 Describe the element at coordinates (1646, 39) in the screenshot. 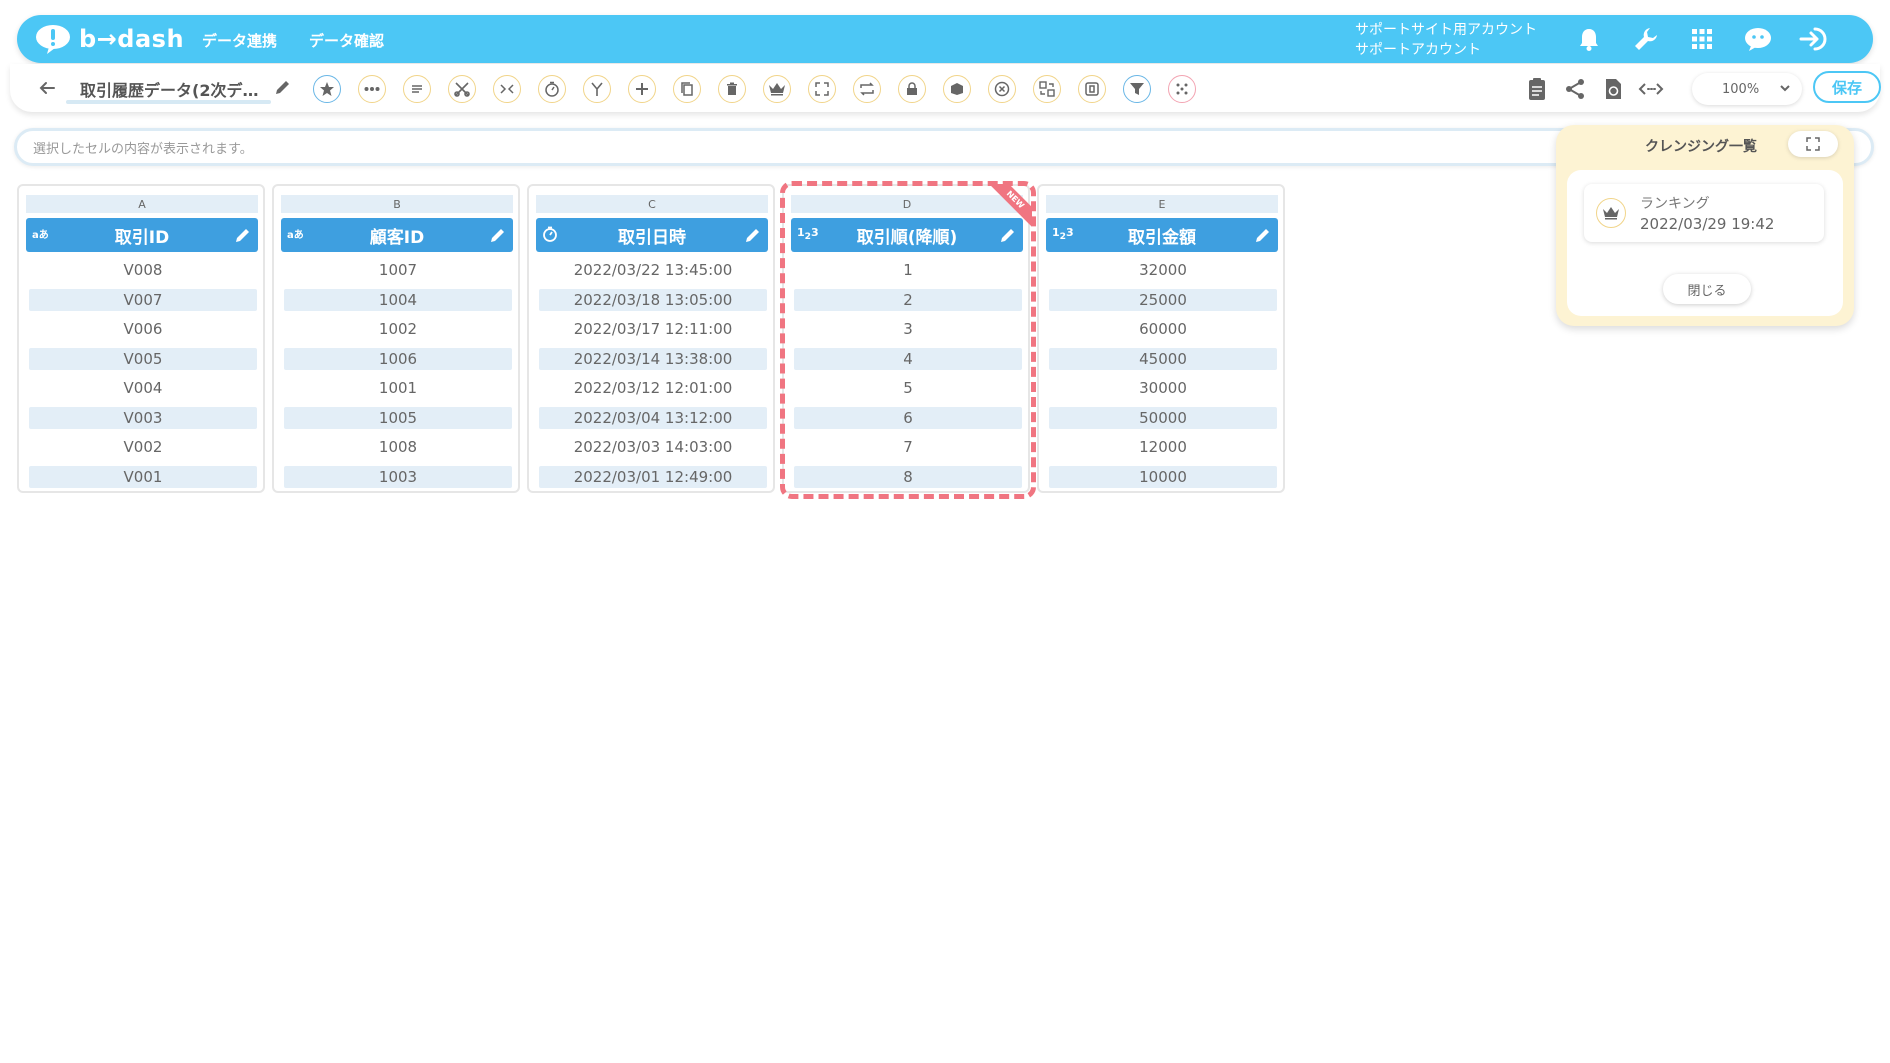

I see `wrench-icon` at that location.